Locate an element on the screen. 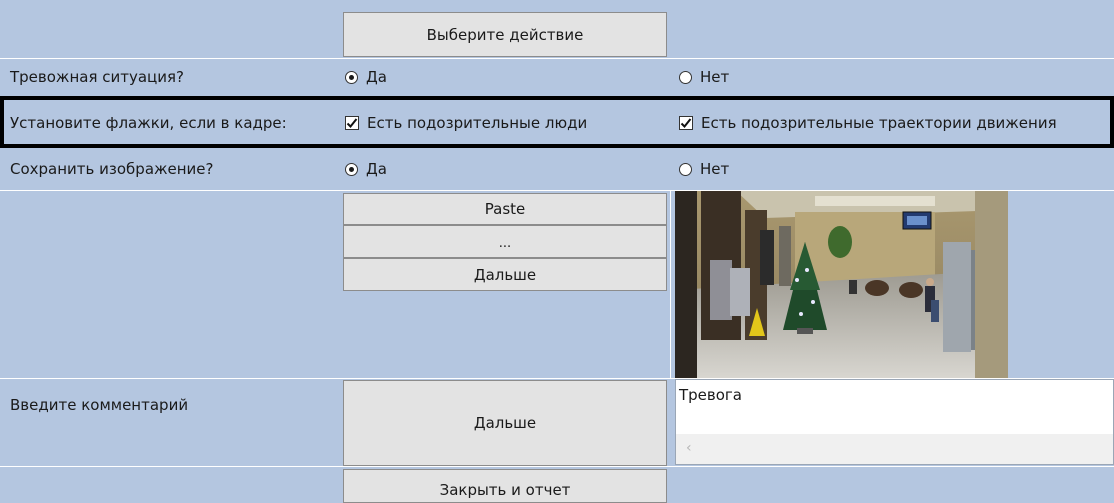 The width and height of the screenshot is (1114, 503). suspicious-people-label: Есть подозрительные люди is located at coordinates (477, 123).